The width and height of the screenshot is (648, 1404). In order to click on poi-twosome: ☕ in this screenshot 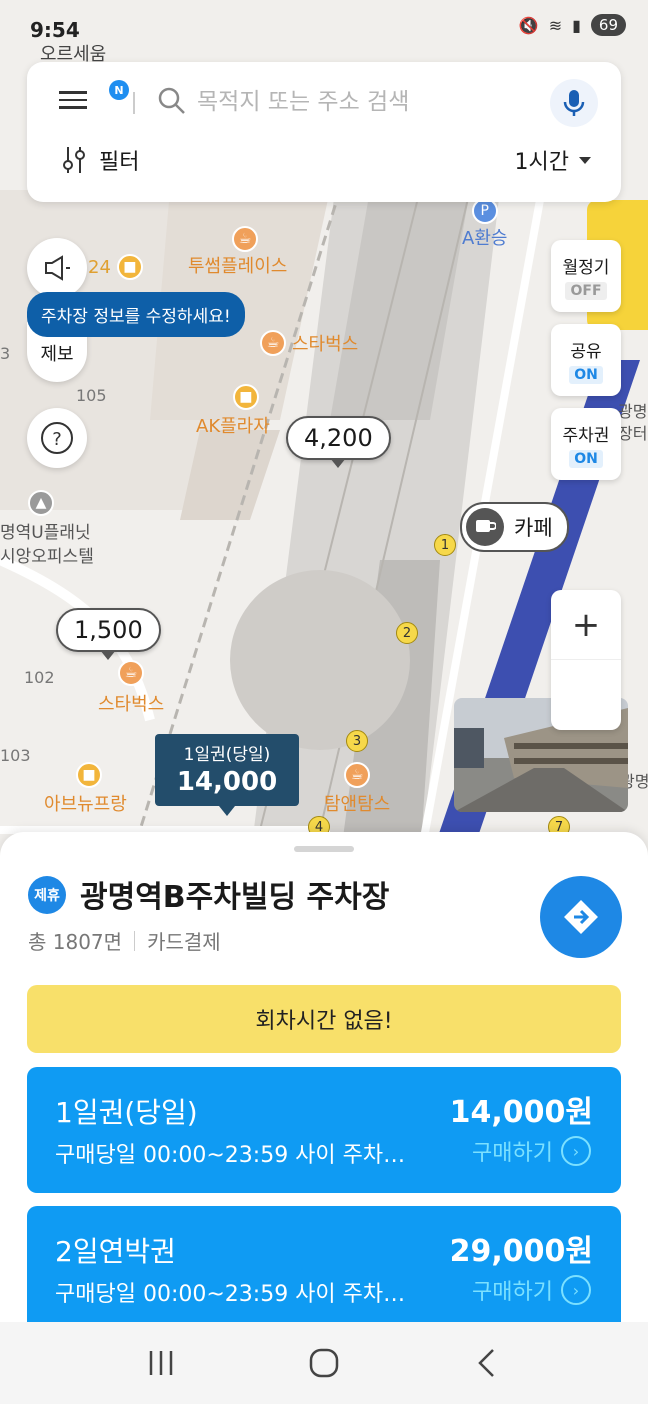, I will do `click(245, 239)`.